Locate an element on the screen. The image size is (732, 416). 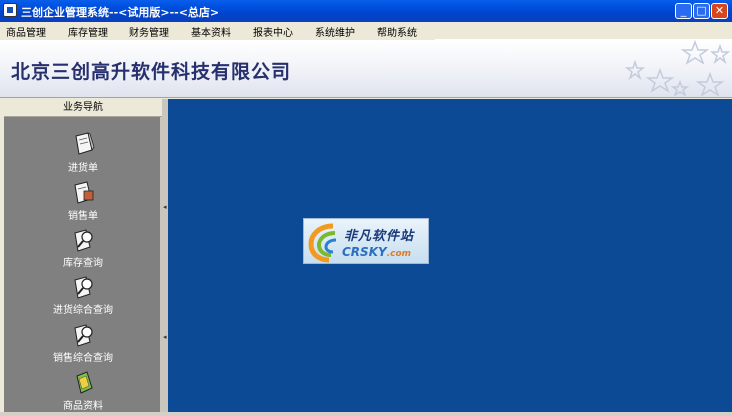
nav-label: 进货单 is located at coordinates (83, 168).